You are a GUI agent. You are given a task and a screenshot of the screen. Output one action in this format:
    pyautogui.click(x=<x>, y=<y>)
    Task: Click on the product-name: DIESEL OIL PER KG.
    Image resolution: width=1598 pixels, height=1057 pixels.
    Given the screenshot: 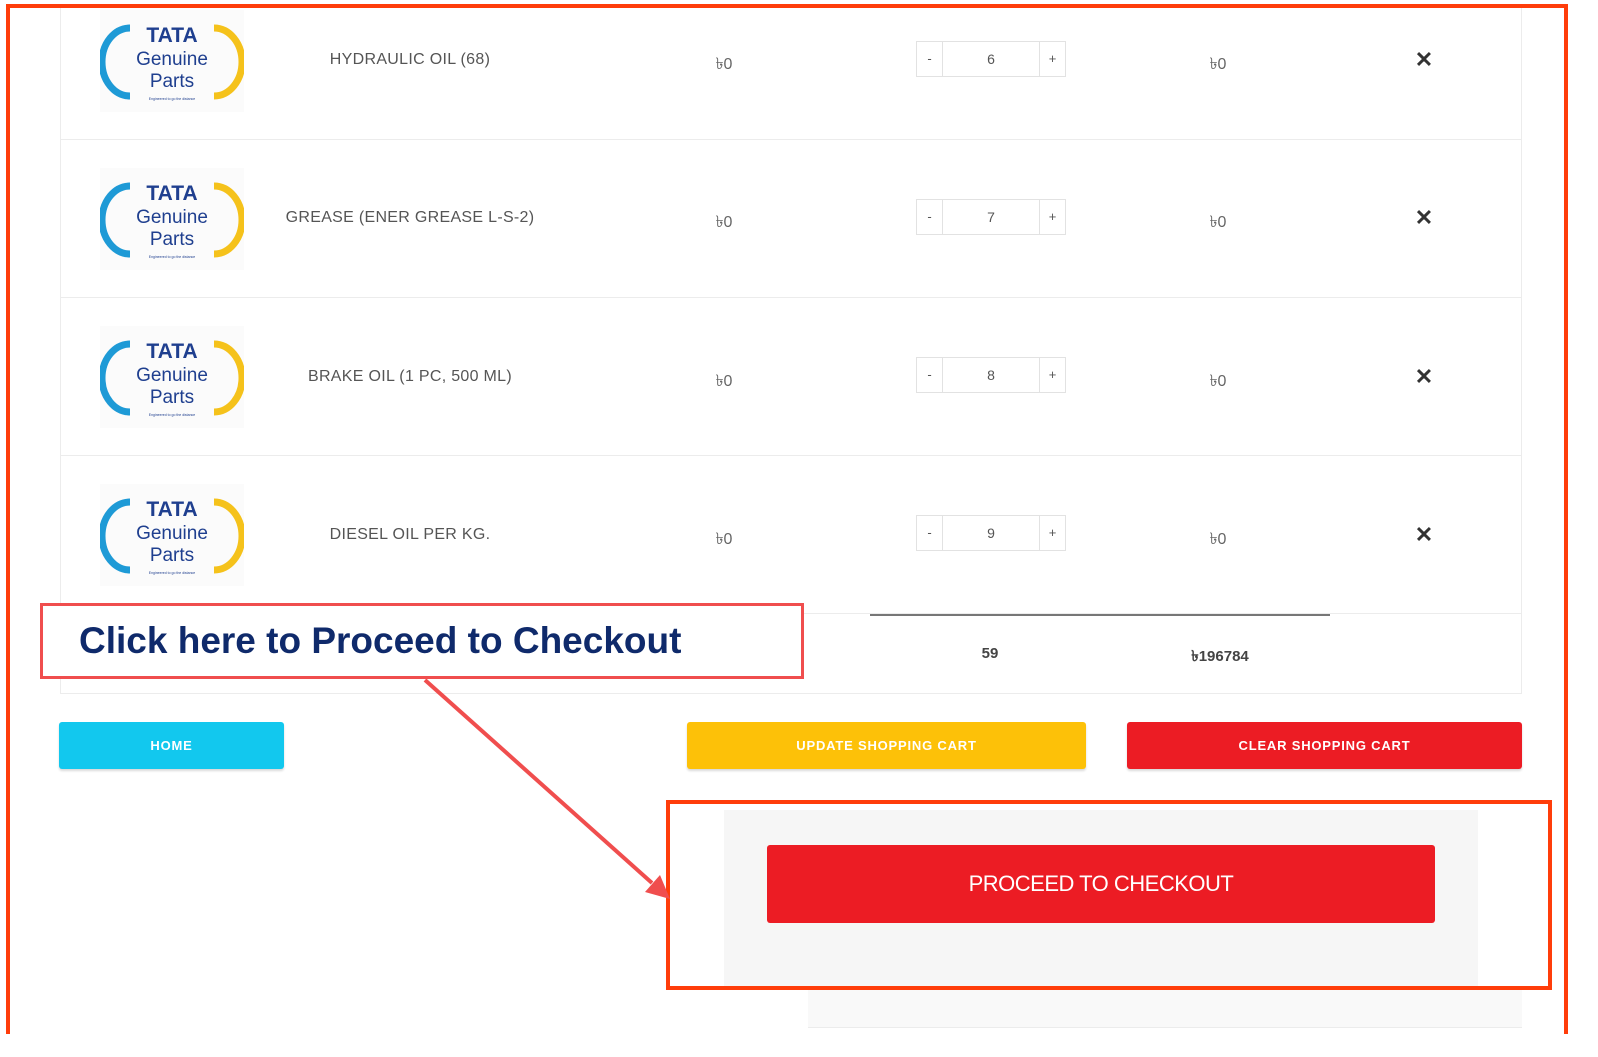 What is the action you would take?
    pyautogui.click(x=410, y=534)
    